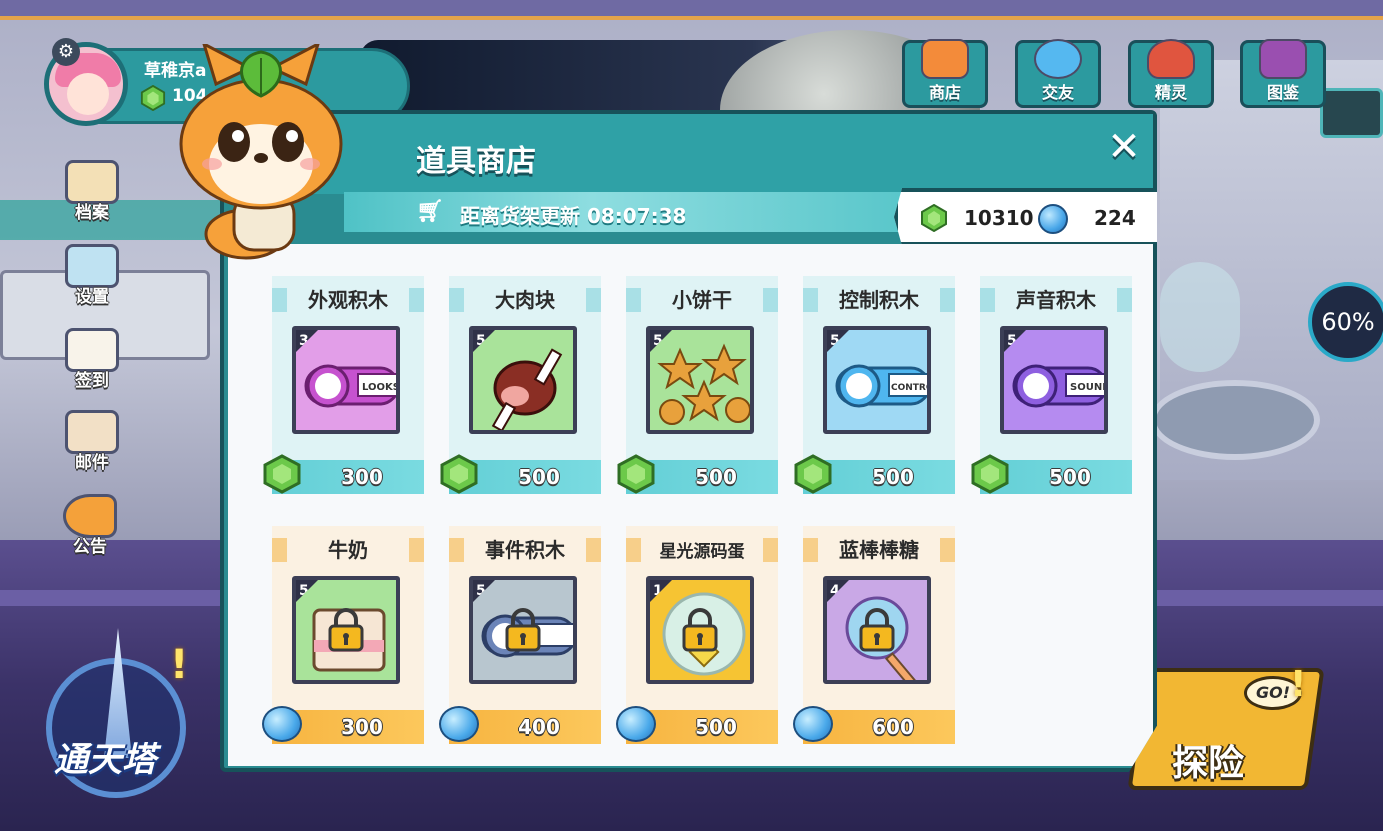 Image resolution: width=1383 pixels, height=831 pixels. Describe the element at coordinates (92, 381) in the screenshot. I see `menu-checkin-label: 签到` at that location.